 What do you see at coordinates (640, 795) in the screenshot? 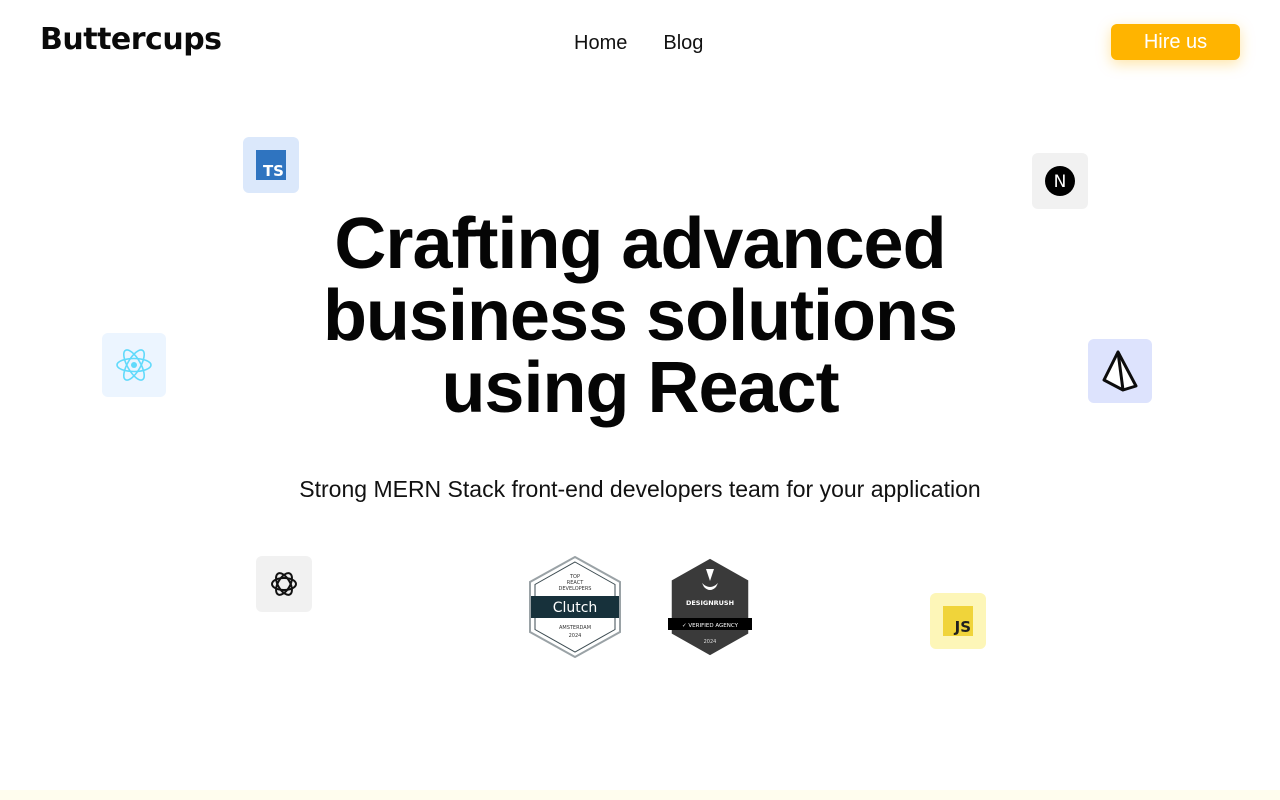
I see `next-section-edge` at bounding box center [640, 795].